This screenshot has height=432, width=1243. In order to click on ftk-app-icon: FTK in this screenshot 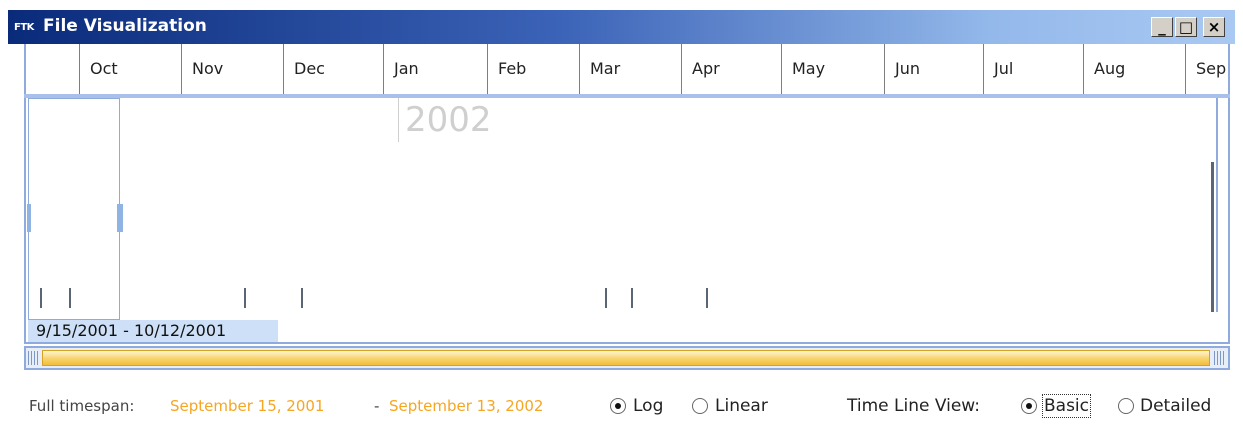, I will do `click(24, 27)`.